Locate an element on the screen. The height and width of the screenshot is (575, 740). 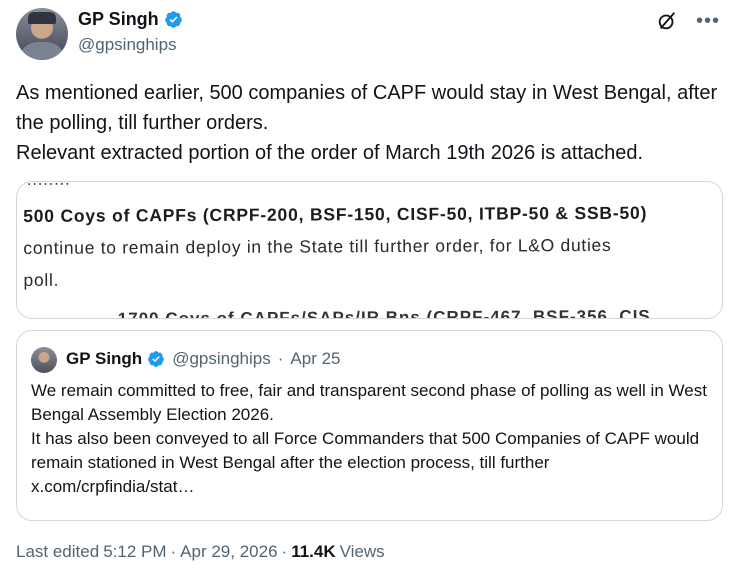
quote-header: GP Singh @gpsinghips · Apr 25 is located at coordinates (203, 359).